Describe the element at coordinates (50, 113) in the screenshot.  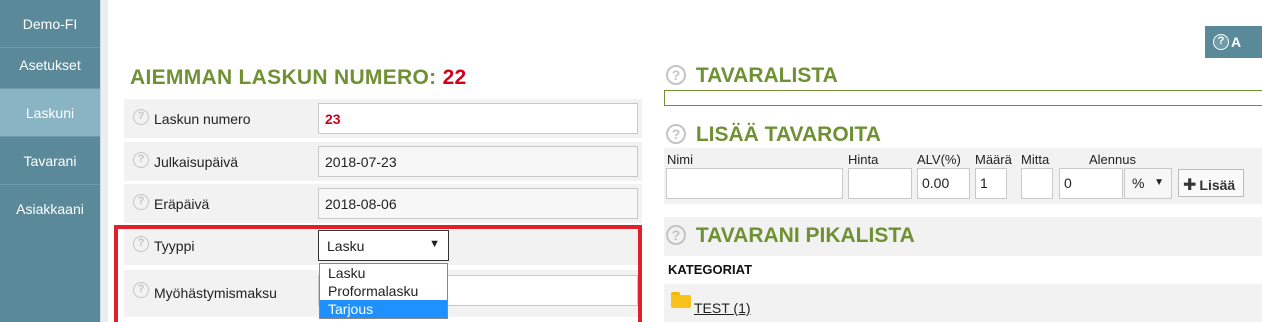
I see `sidebar-item-laskuni: Laskuni` at that location.